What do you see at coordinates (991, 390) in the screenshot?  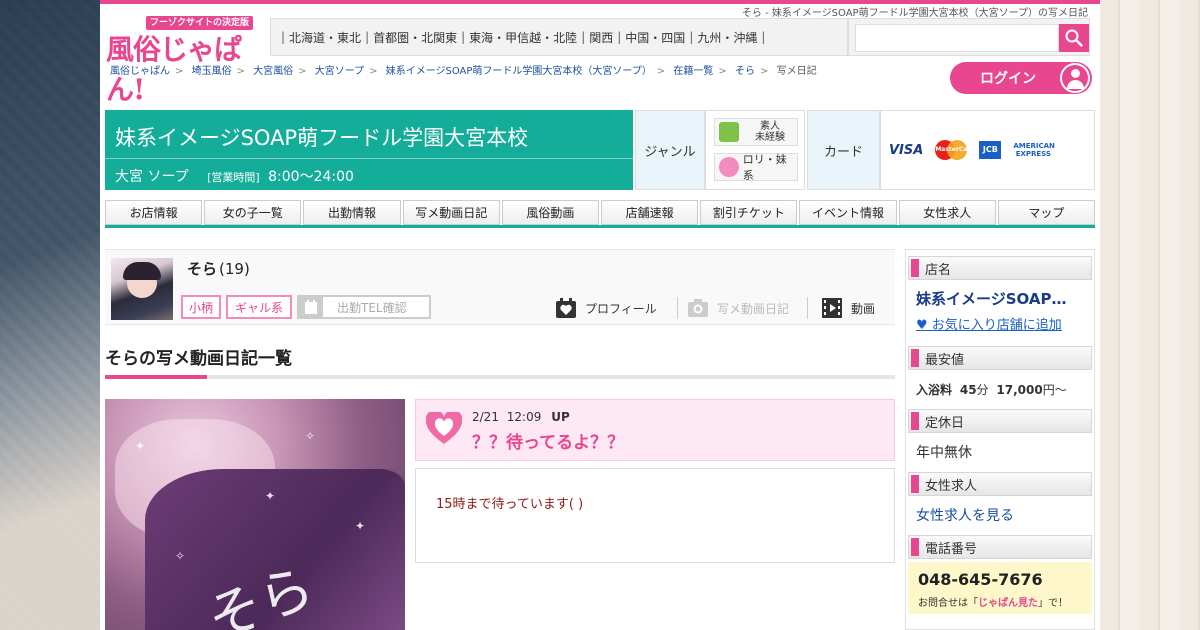 I see `sidebar-price: 入浴料 45分 17,000円～` at bounding box center [991, 390].